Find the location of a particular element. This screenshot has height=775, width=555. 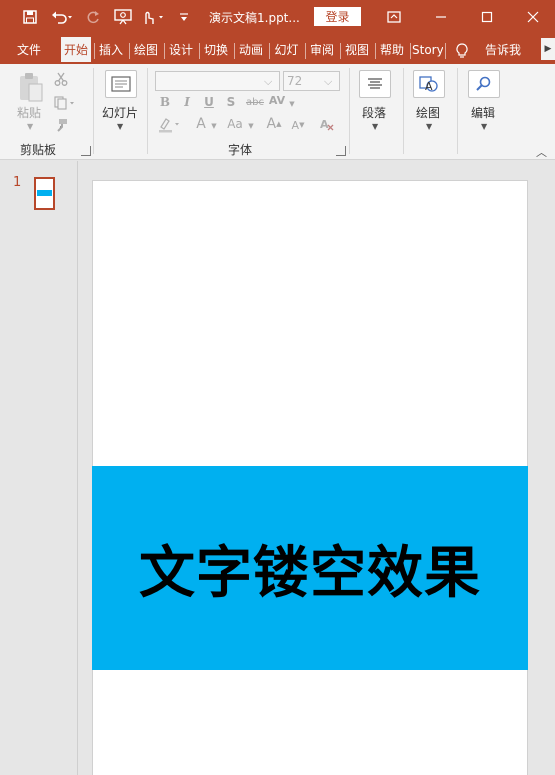

drawing-label: 绘图 is located at coordinates (428, 112).